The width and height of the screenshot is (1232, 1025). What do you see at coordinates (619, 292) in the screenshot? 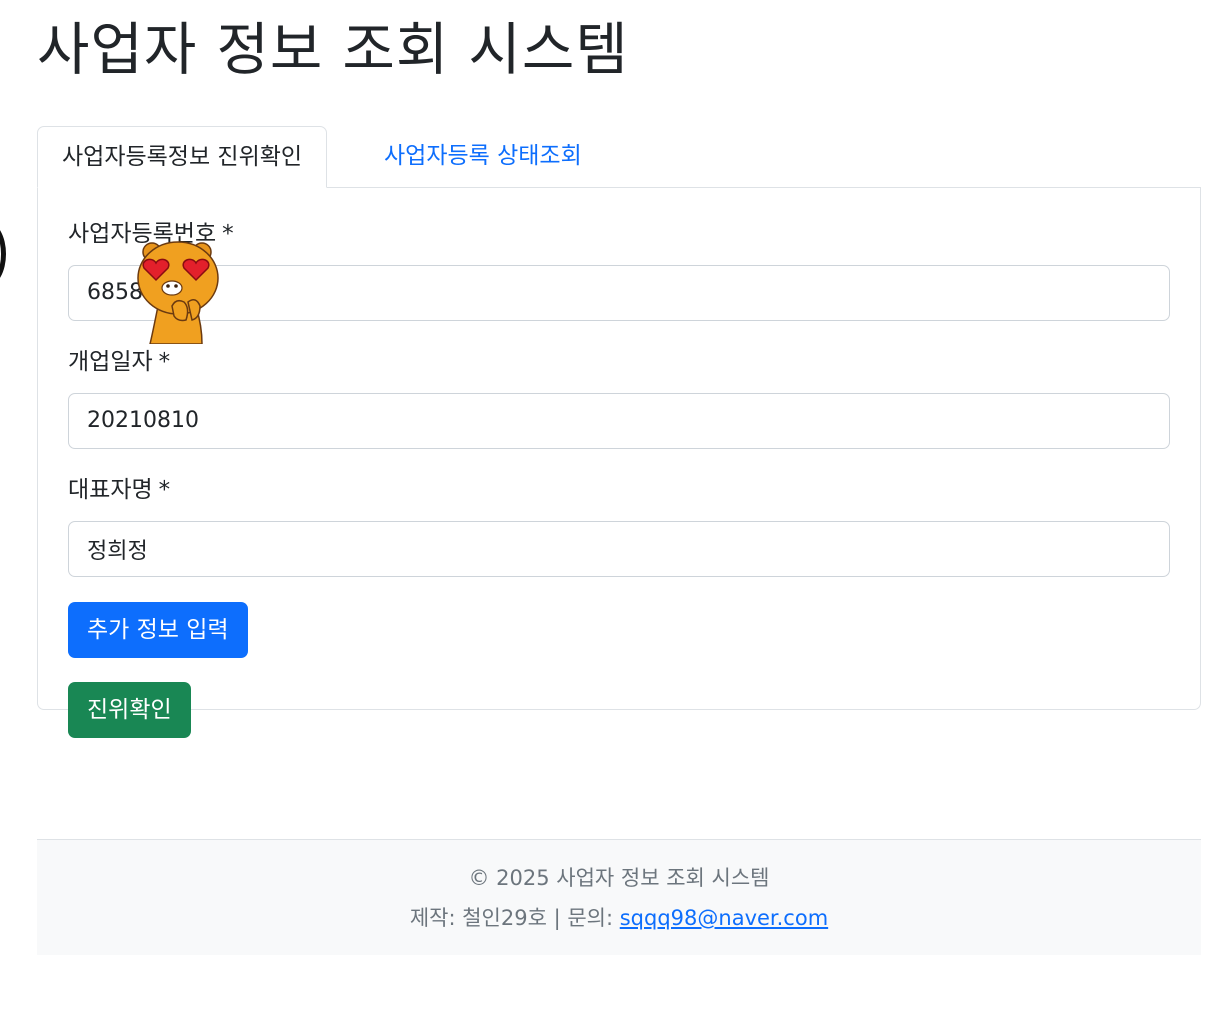
I see `business-number-input` at bounding box center [619, 292].